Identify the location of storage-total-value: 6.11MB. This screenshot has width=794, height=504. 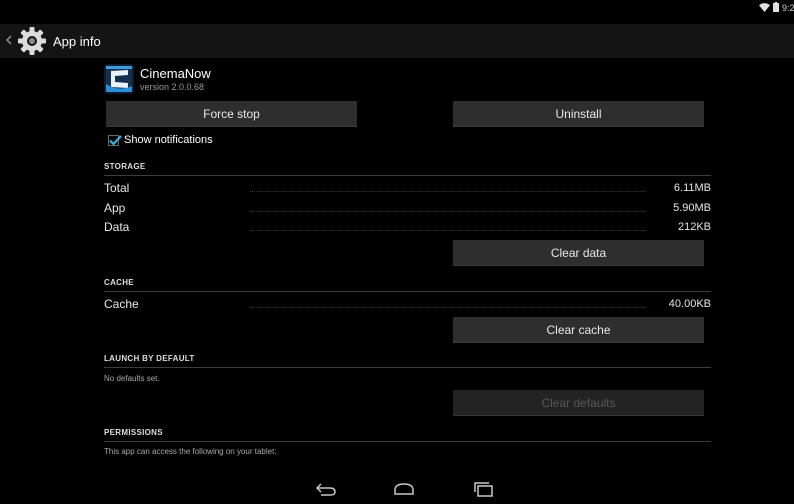
(692, 188).